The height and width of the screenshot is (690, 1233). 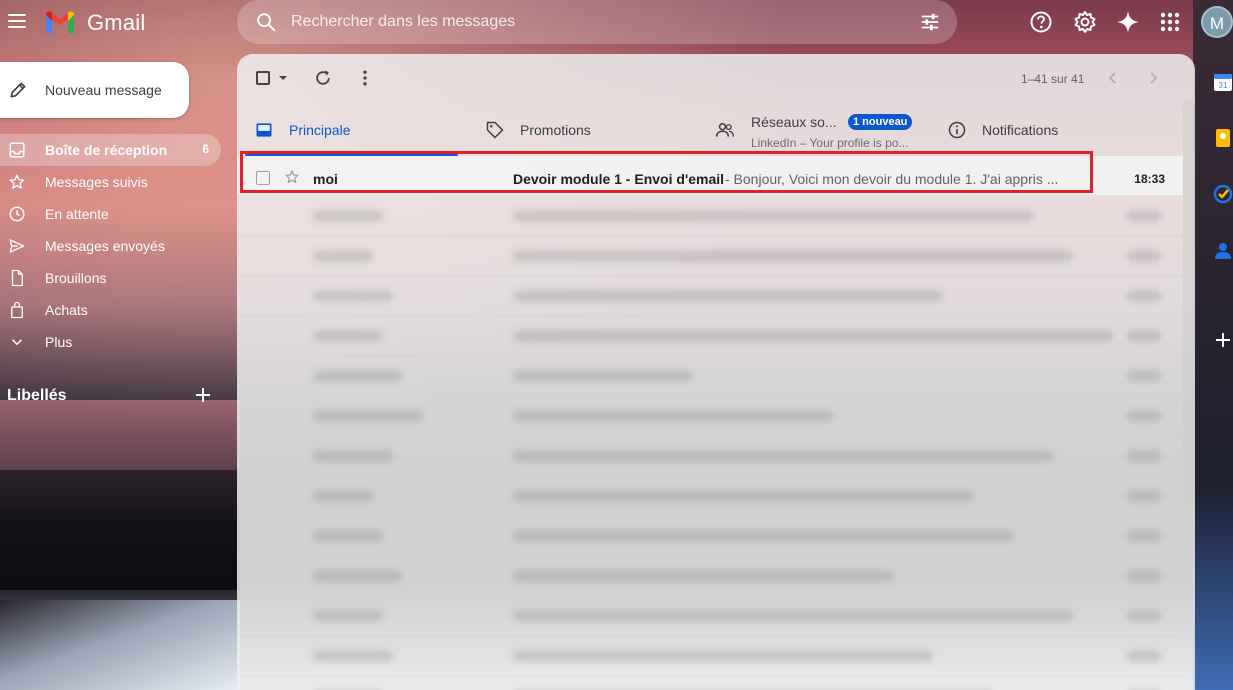 I want to click on clock-icon, so click(x=17, y=214).